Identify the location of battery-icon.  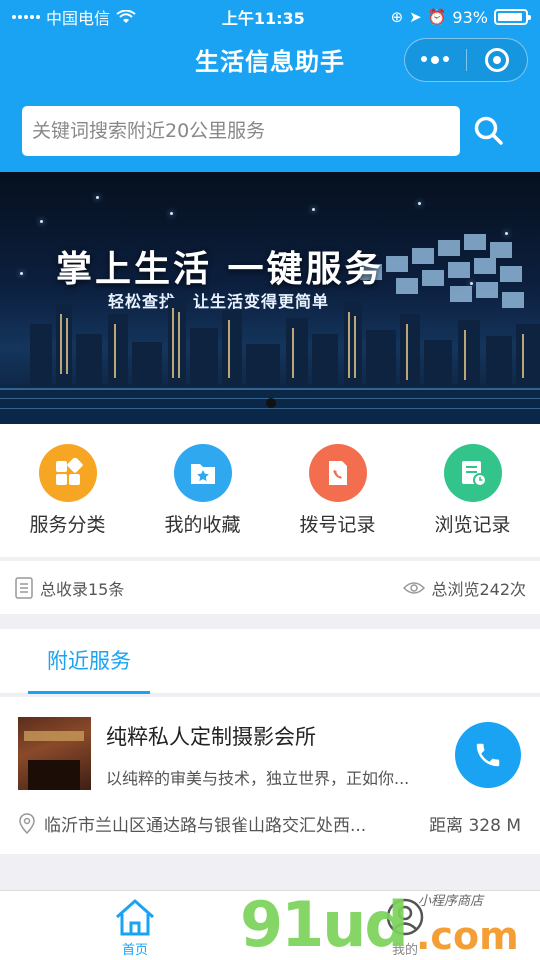
(512, 17).